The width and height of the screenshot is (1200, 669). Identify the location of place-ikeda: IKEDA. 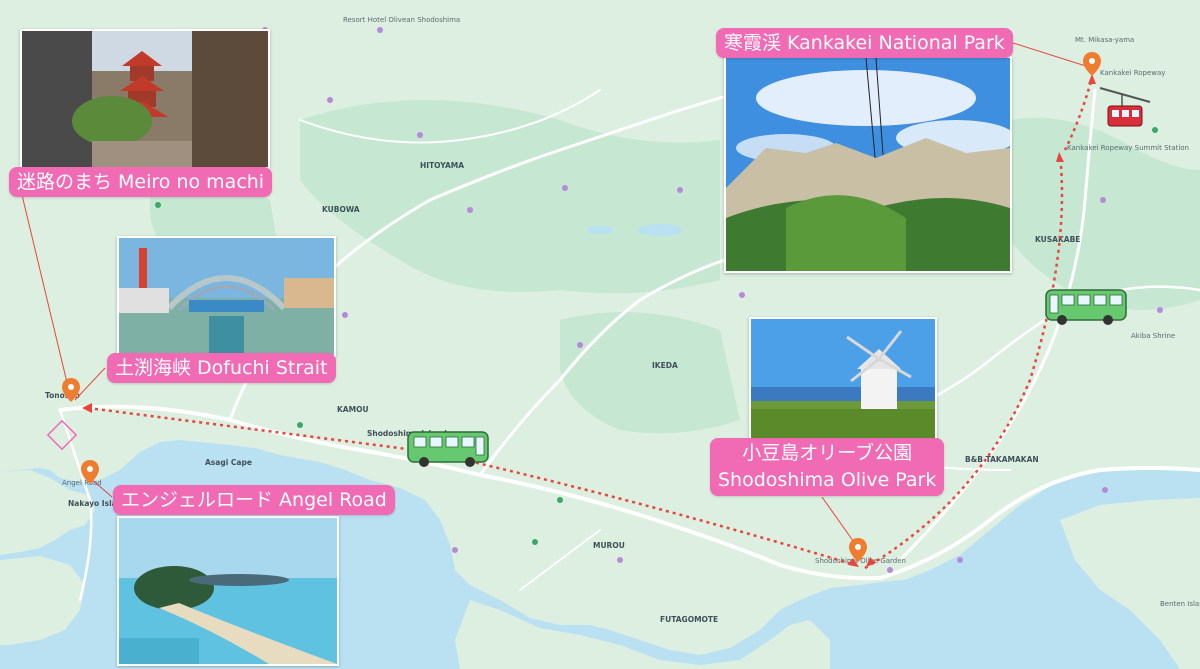
(665, 365).